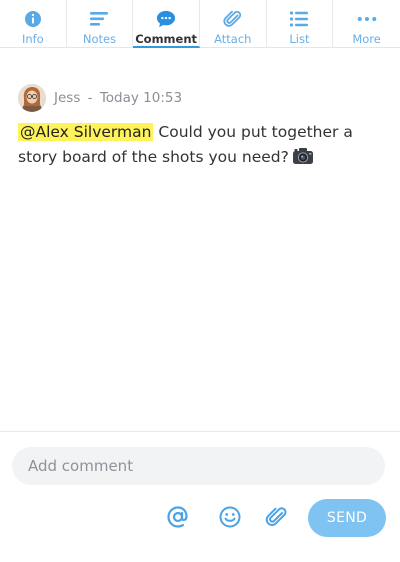 This screenshot has width=400, height=562. I want to click on tab-list: List, so click(300, 24).